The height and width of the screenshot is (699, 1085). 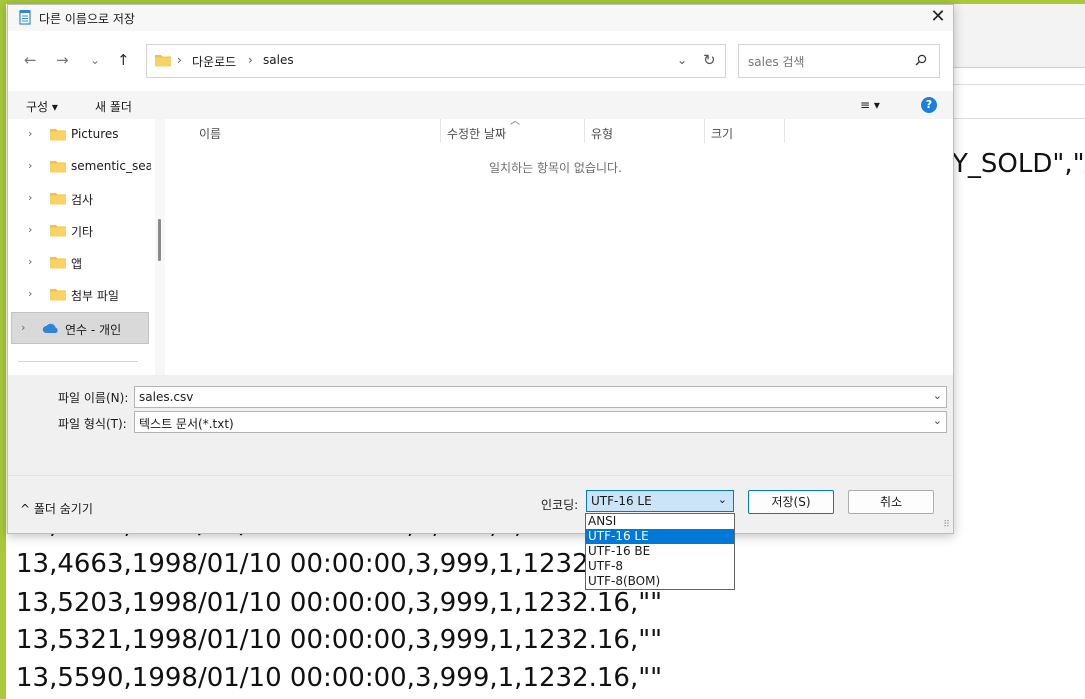 What do you see at coordinates (480, 18) in the screenshot?
I see `dialog-titlebar: 다른 이름으로 저장 ✕` at bounding box center [480, 18].